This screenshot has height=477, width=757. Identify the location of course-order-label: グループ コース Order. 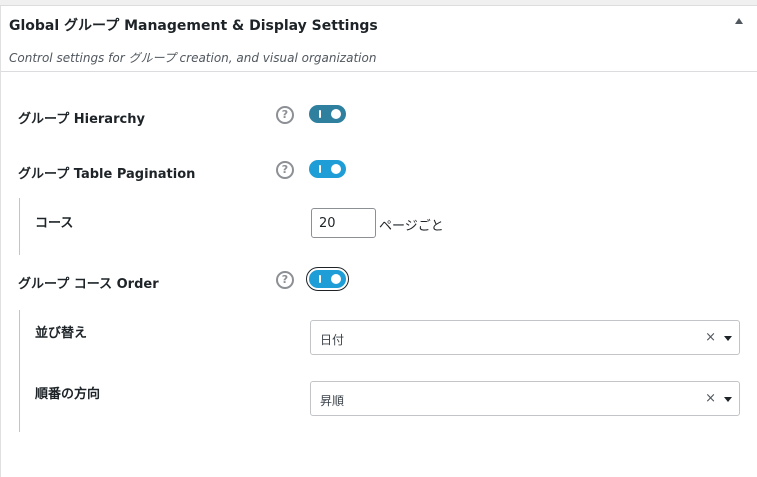
(88, 284).